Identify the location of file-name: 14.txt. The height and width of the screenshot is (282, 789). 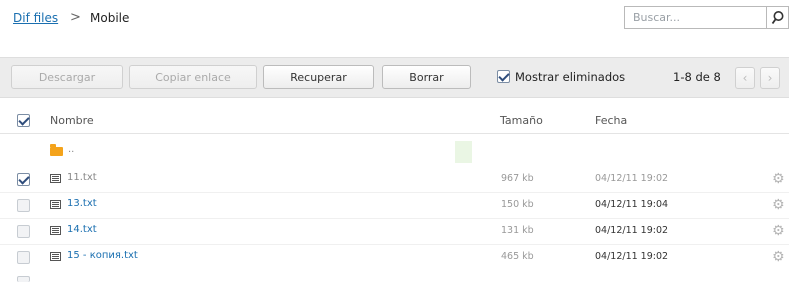
(82, 229).